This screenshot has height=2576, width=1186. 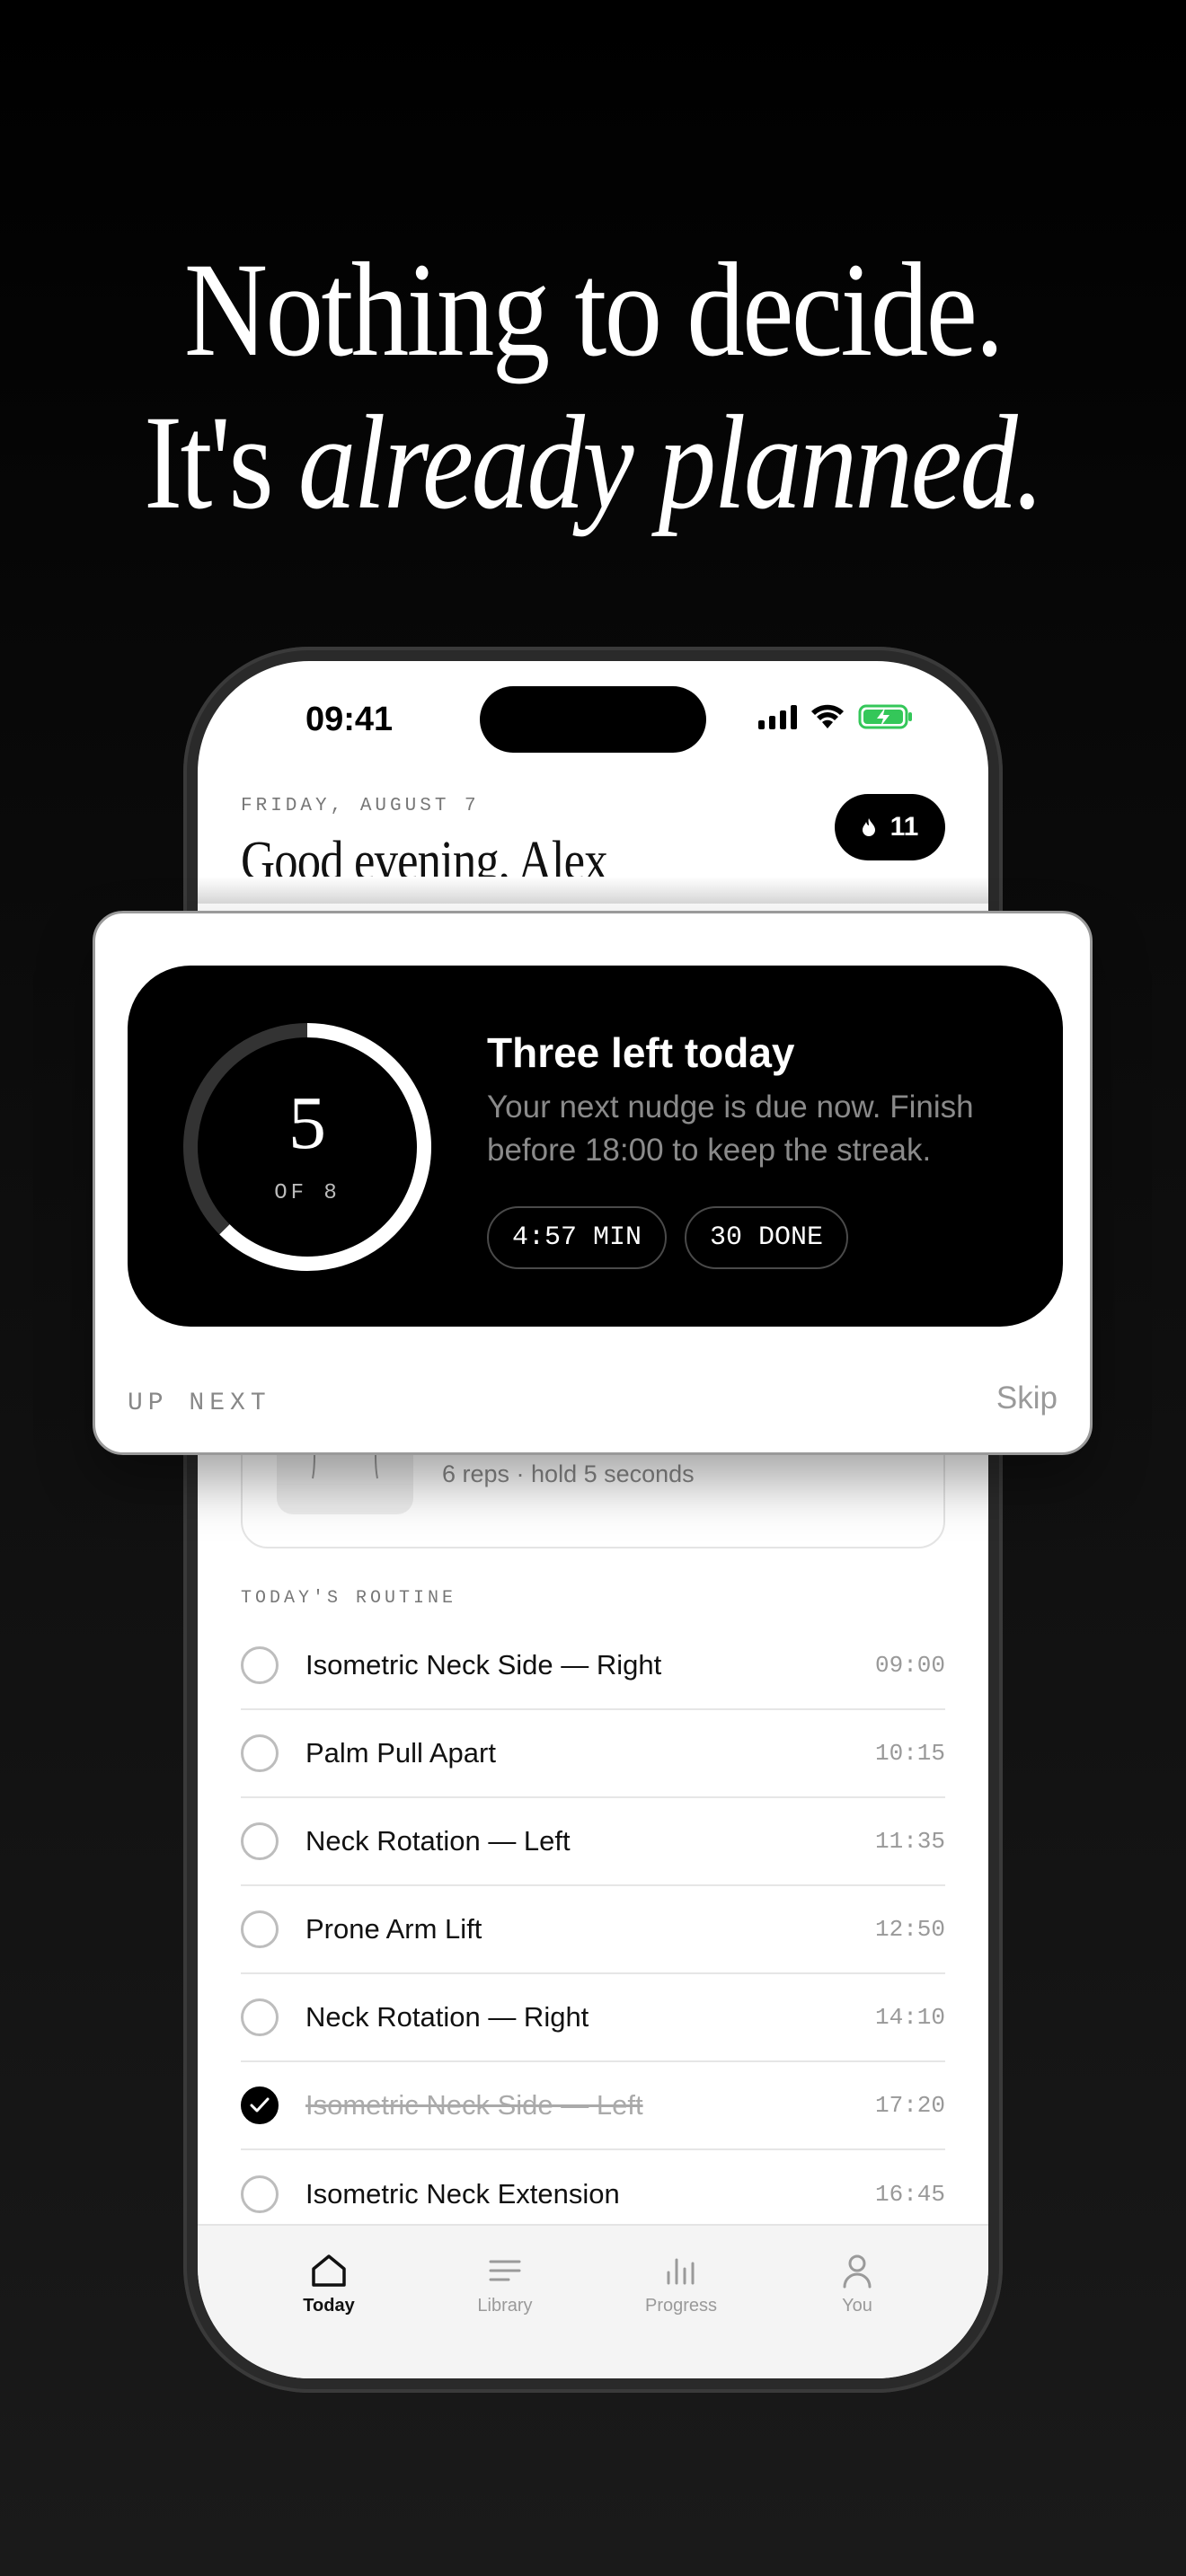 I want to click on routine-checkbox-checked, so click(x=260, y=2105).